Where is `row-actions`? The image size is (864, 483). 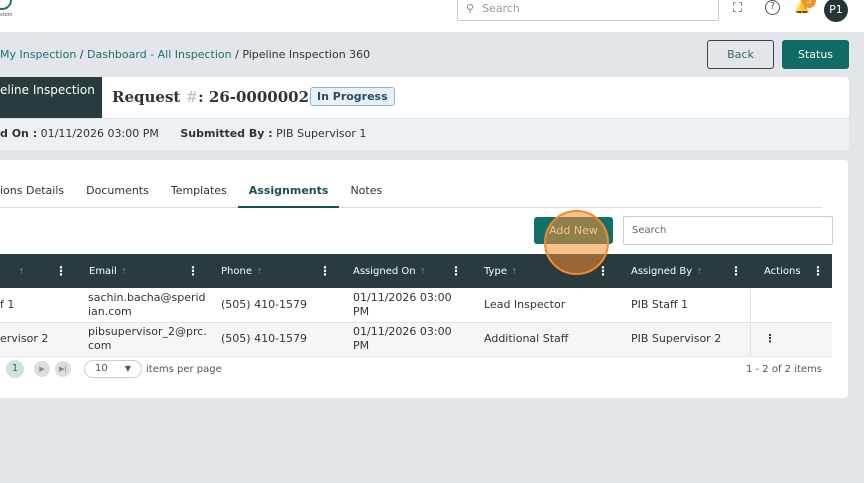 row-actions is located at coordinates (790, 305).